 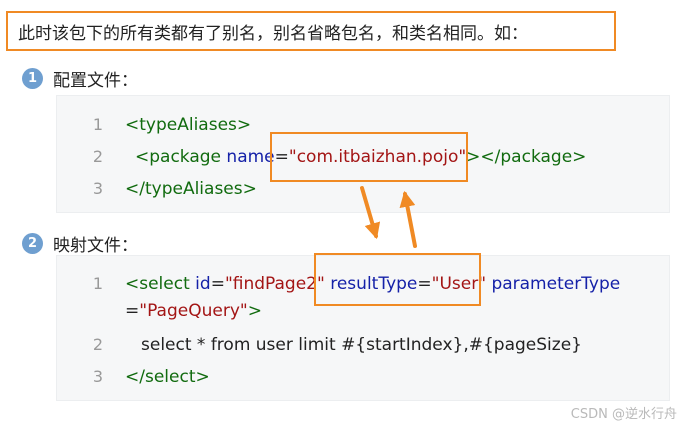 What do you see at coordinates (408, 219) in the screenshot?
I see `up-arrow` at bounding box center [408, 219].